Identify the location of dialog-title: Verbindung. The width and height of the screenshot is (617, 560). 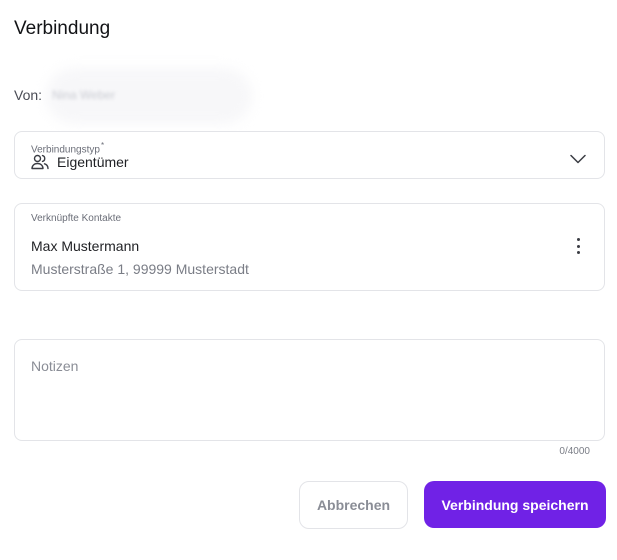
(62, 28).